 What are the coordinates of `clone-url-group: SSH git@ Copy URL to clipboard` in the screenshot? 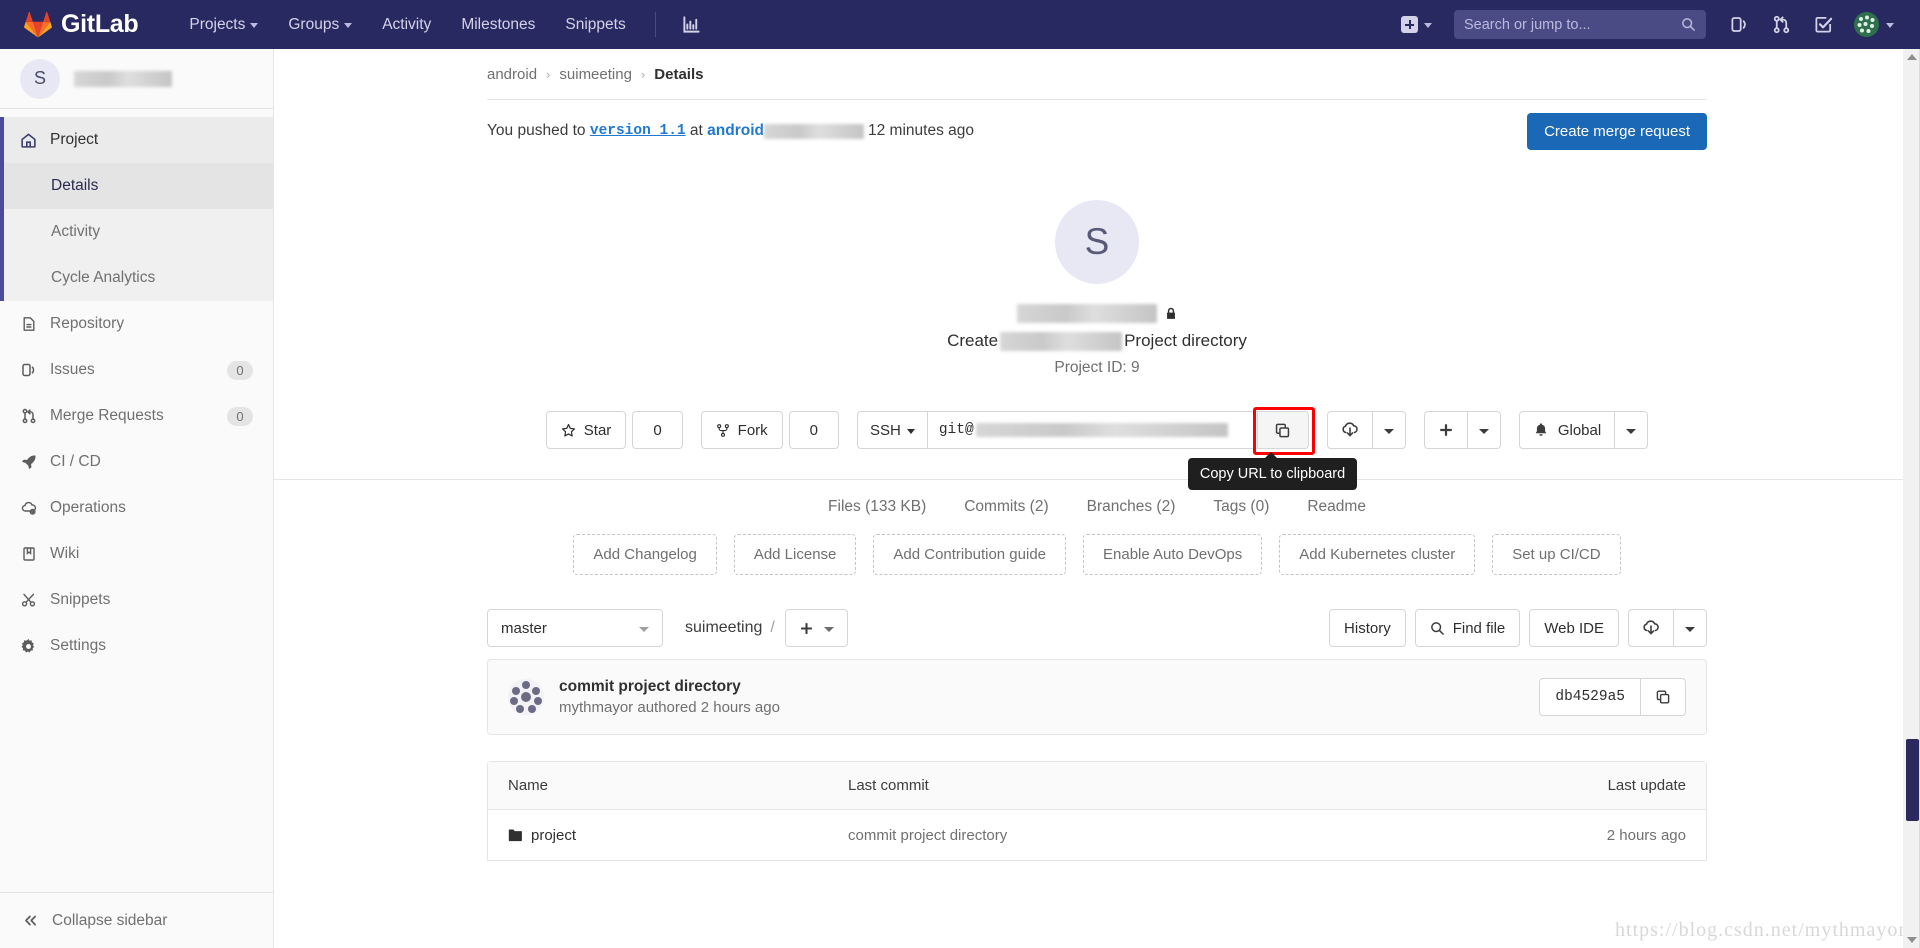 It's located at (1107, 448).